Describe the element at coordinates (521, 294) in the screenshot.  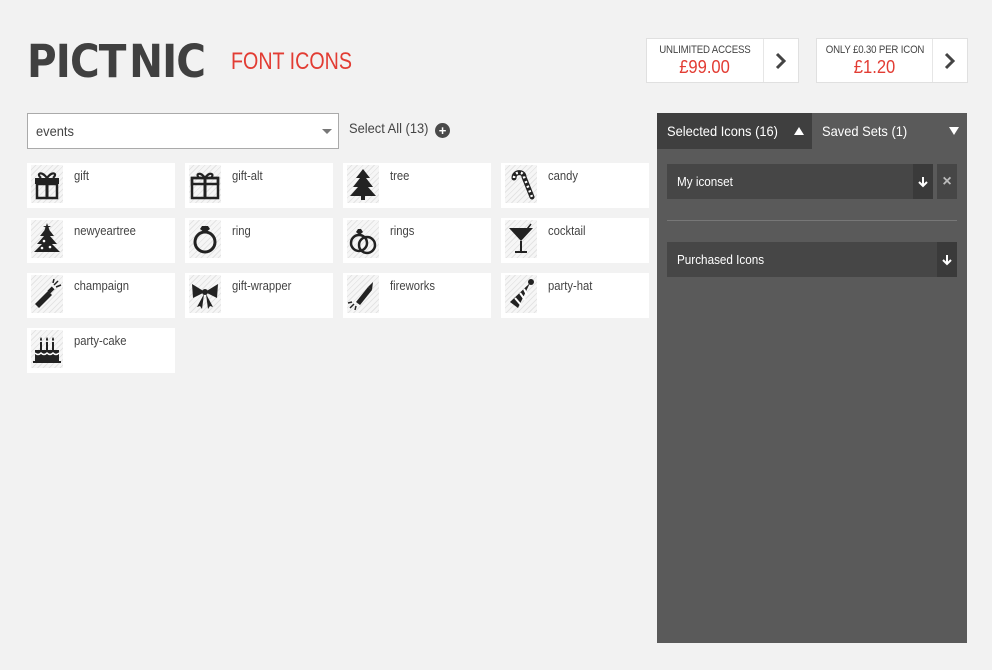
I see `party-hat-icon` at that location.